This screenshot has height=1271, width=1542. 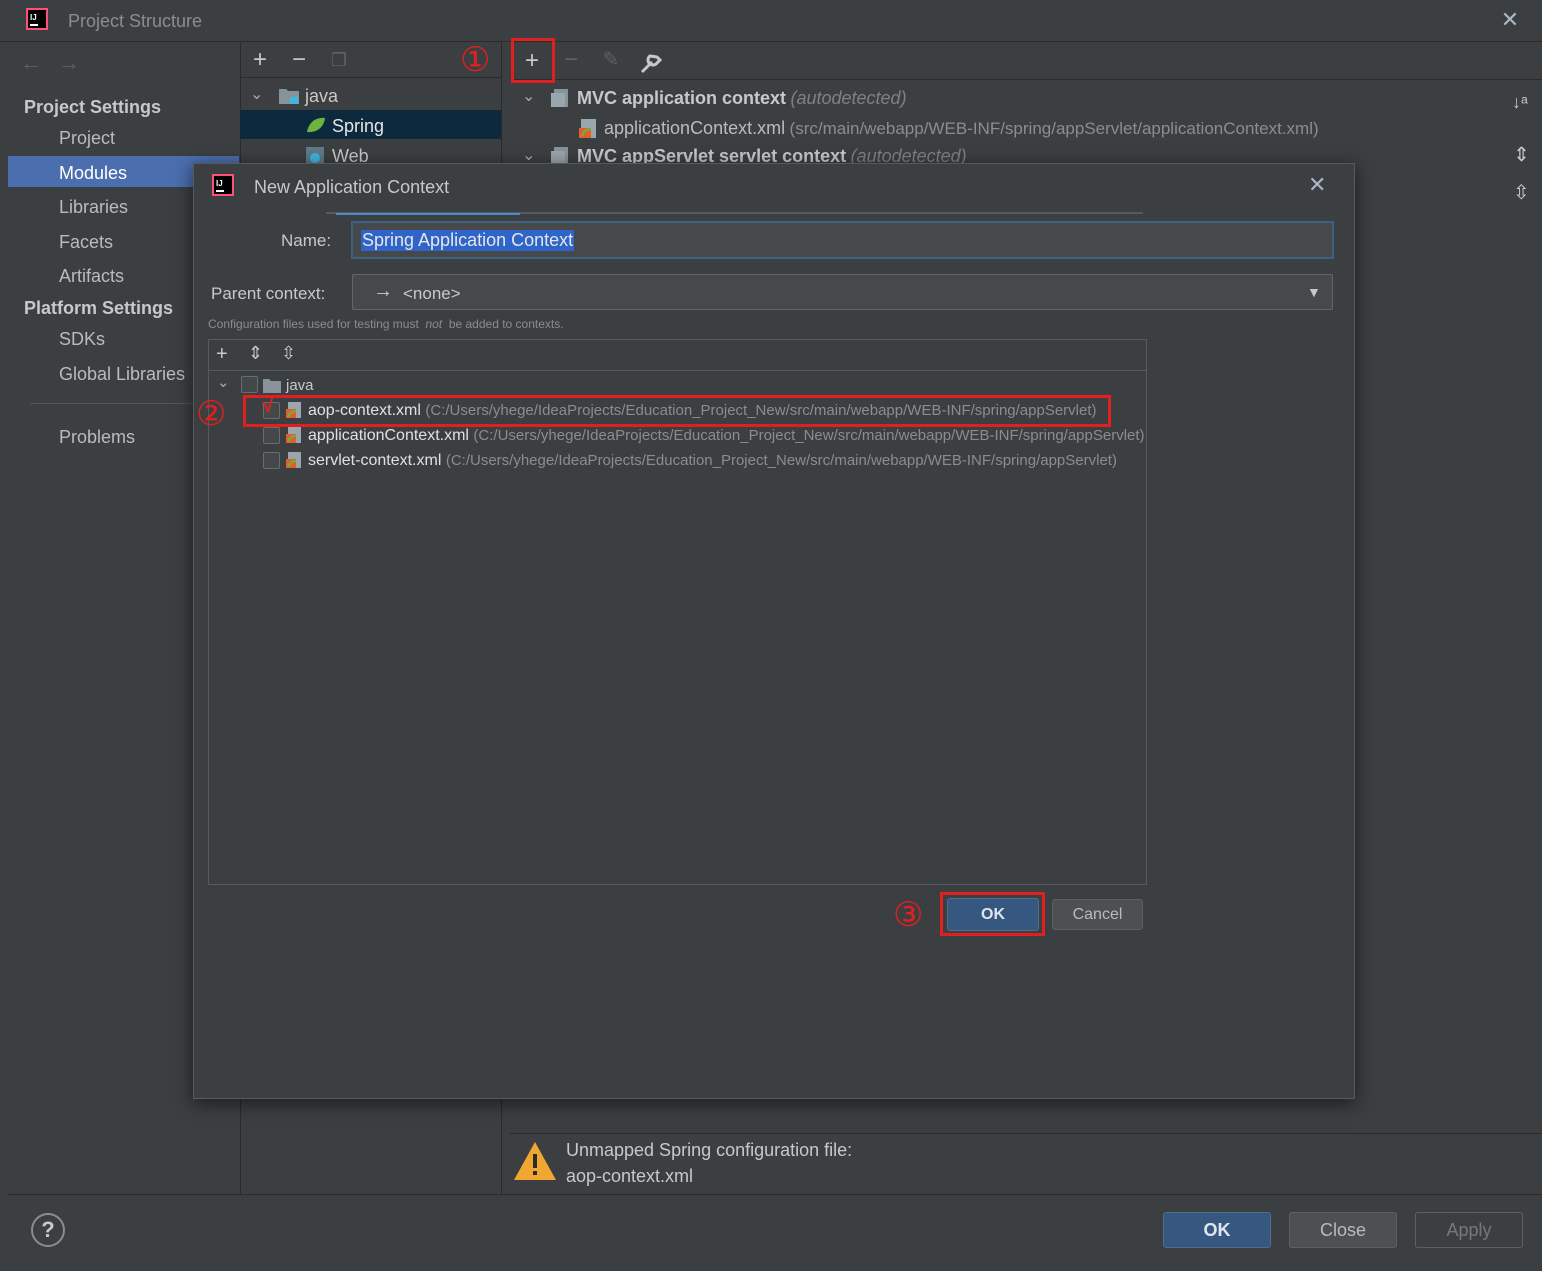 I want to click on parent-context-select: → <none> ▼, so click(x=842, y=292).